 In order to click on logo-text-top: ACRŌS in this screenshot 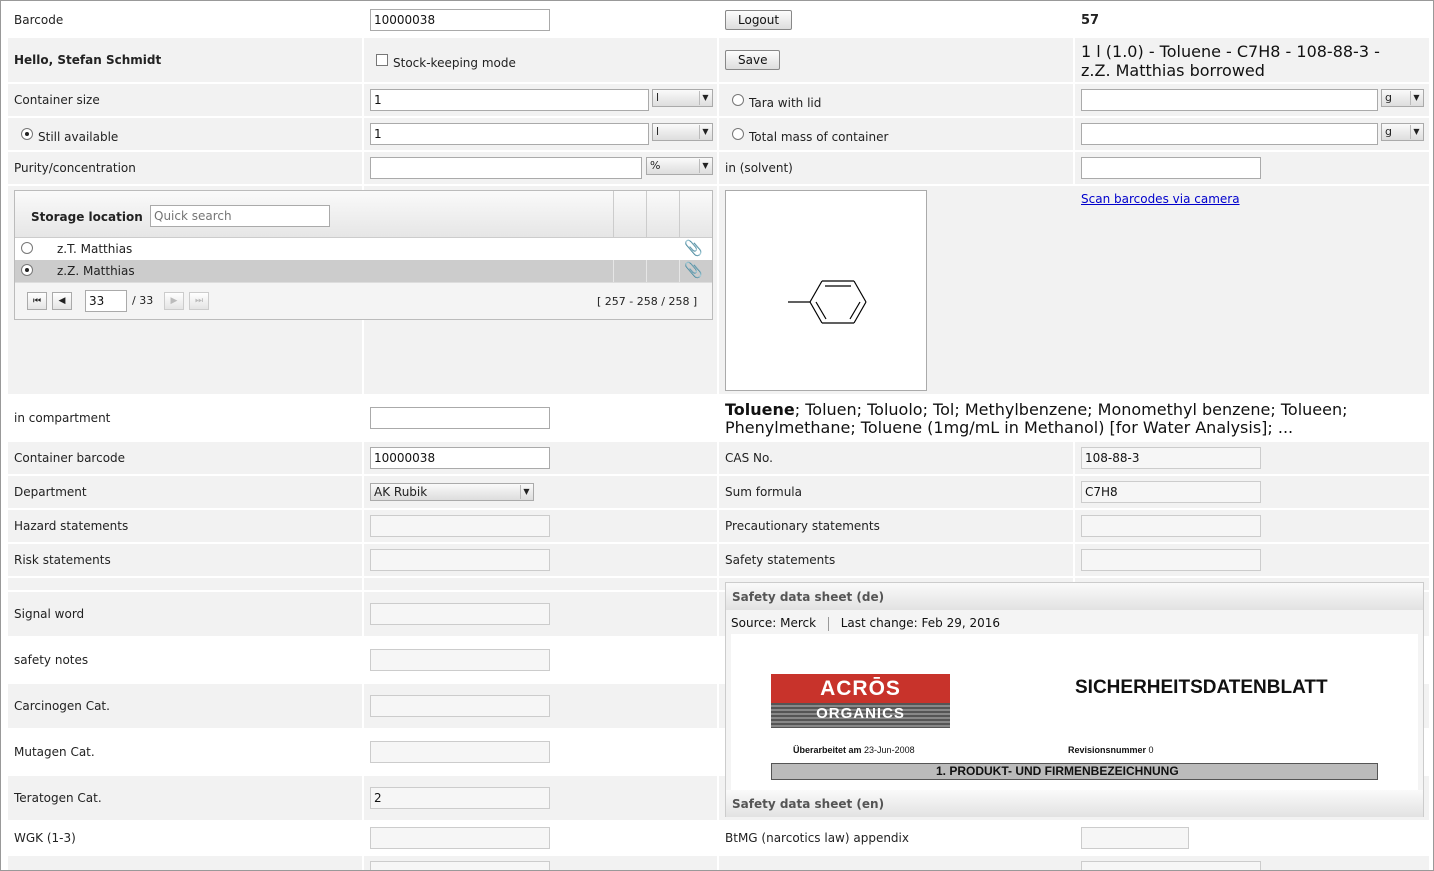, I will do `click(860, 688)`.